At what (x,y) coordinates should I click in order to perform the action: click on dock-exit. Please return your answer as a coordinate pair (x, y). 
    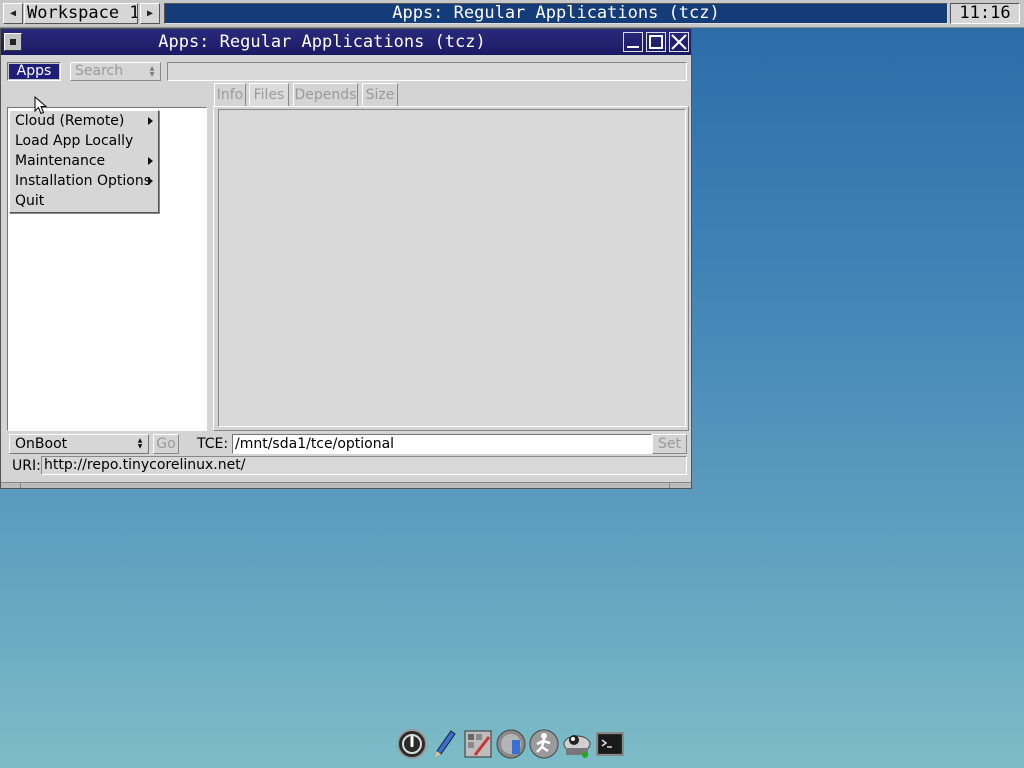
    Looking at the image, I should click on (412, 744).